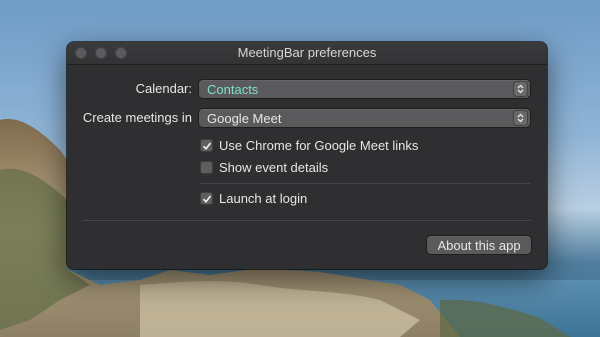 Image resolution: width=600 pixels, height=337 pixels. I want to click on create-meetings-popup-button: Google Meet, so click(364, 118).